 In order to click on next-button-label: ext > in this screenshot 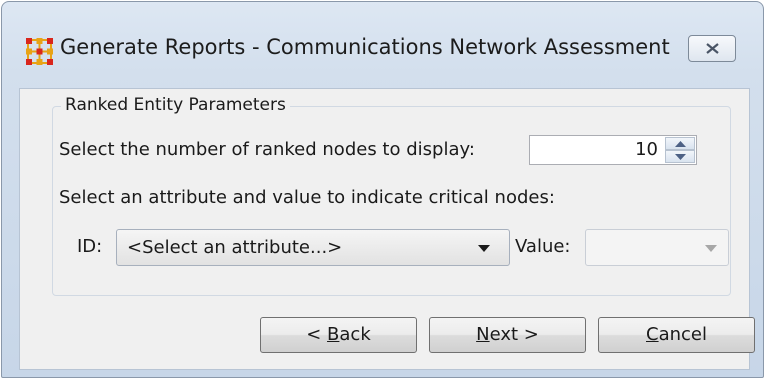, I will do `click(514, 334)`.